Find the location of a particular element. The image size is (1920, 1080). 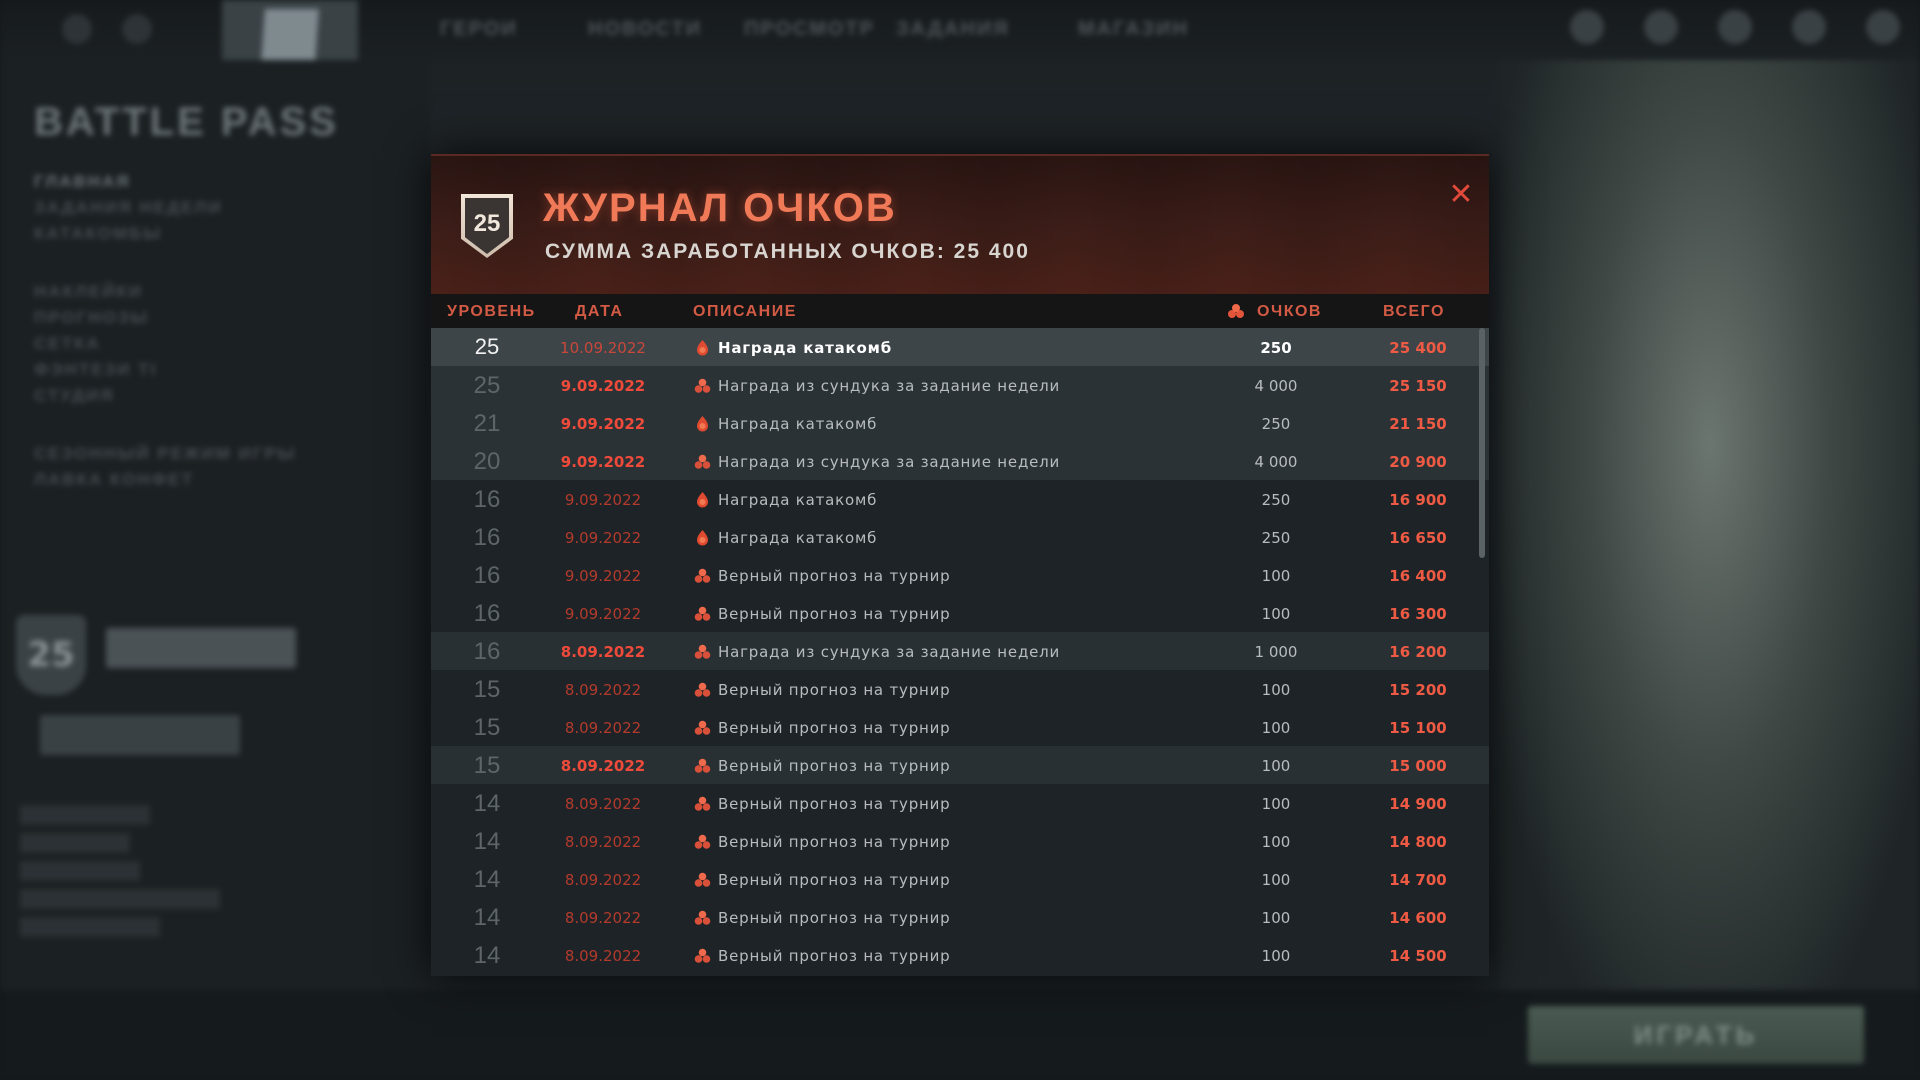

sidebar-item-catacombs: КАТАКОМБЫ is located at coordinates (98, 234).